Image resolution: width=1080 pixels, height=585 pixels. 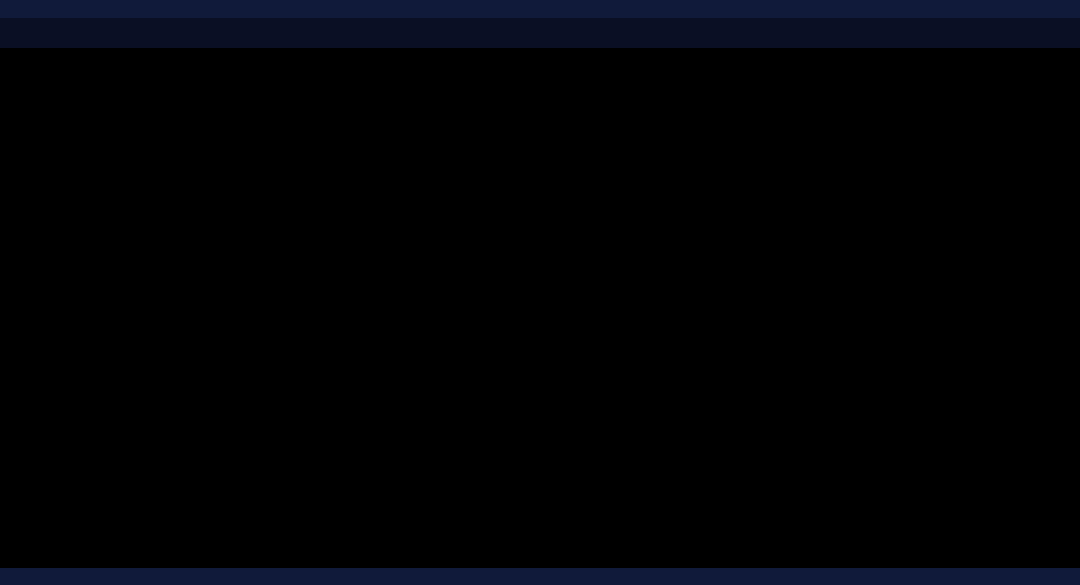 What do you see at coordinates (540, 576) in the screenshot?
I see `status-bar` at bounding box center [540, 576].